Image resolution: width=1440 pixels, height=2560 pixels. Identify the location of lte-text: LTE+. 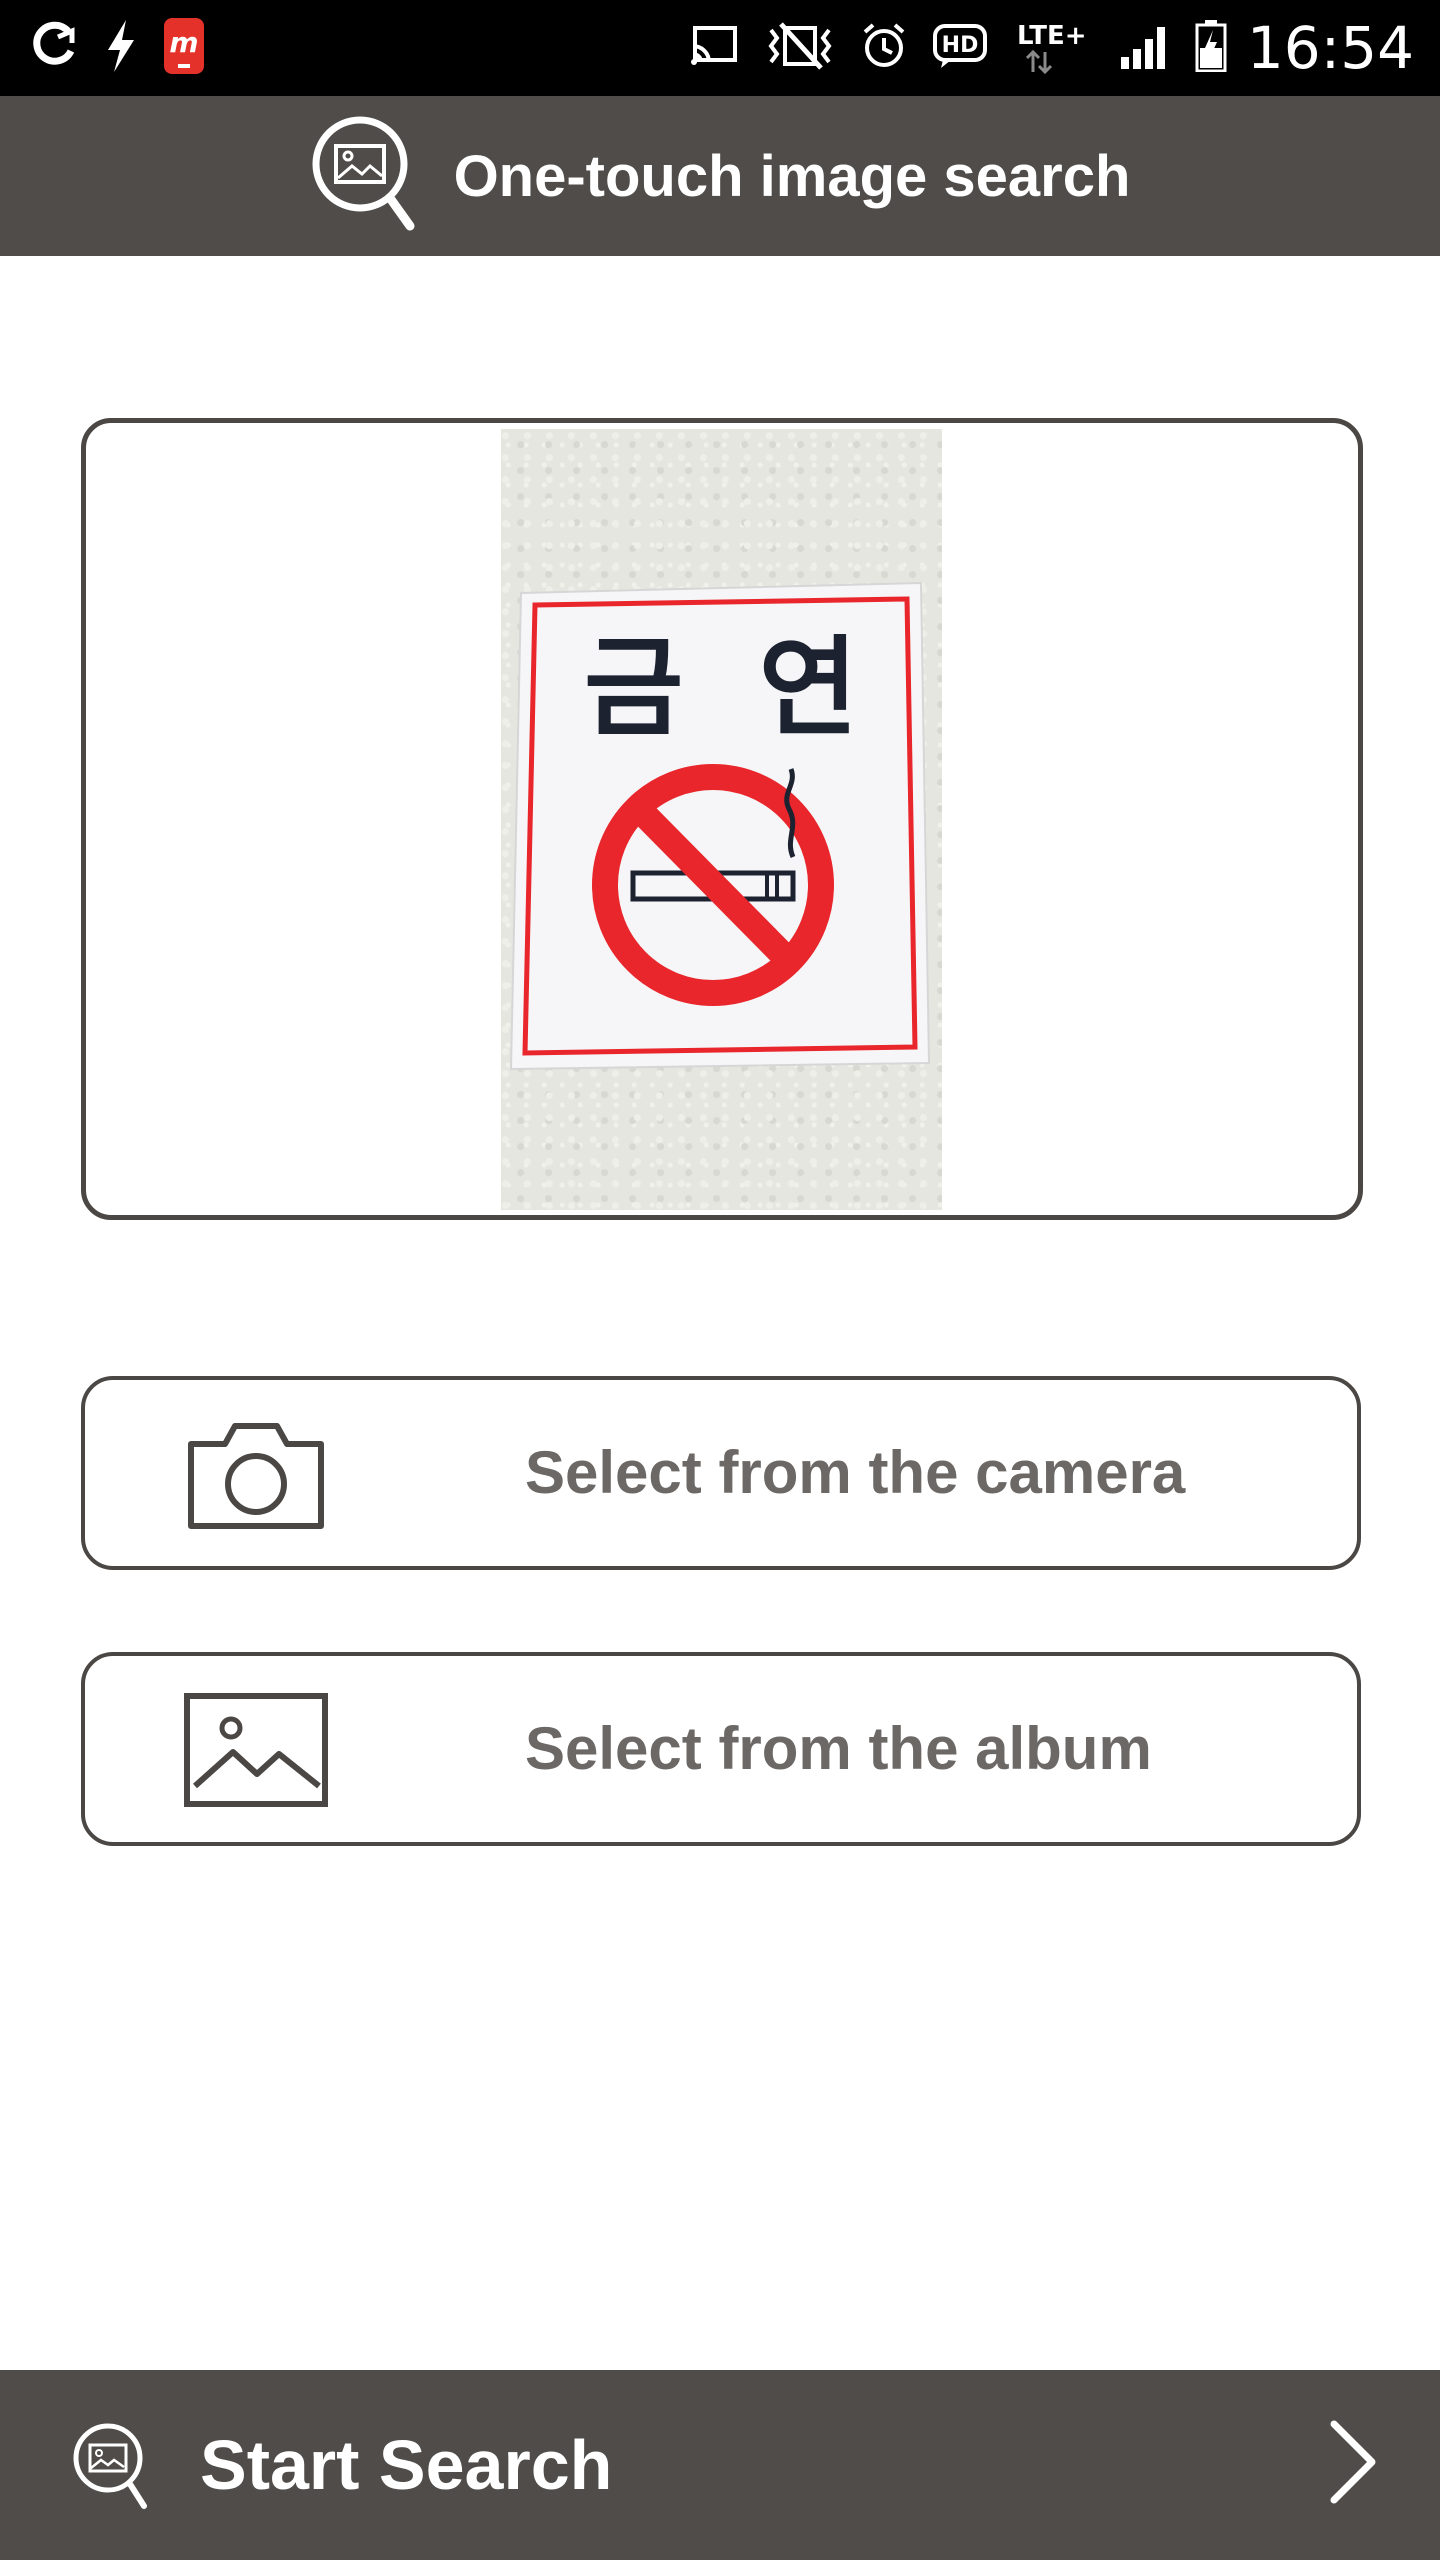
(1052, 36).